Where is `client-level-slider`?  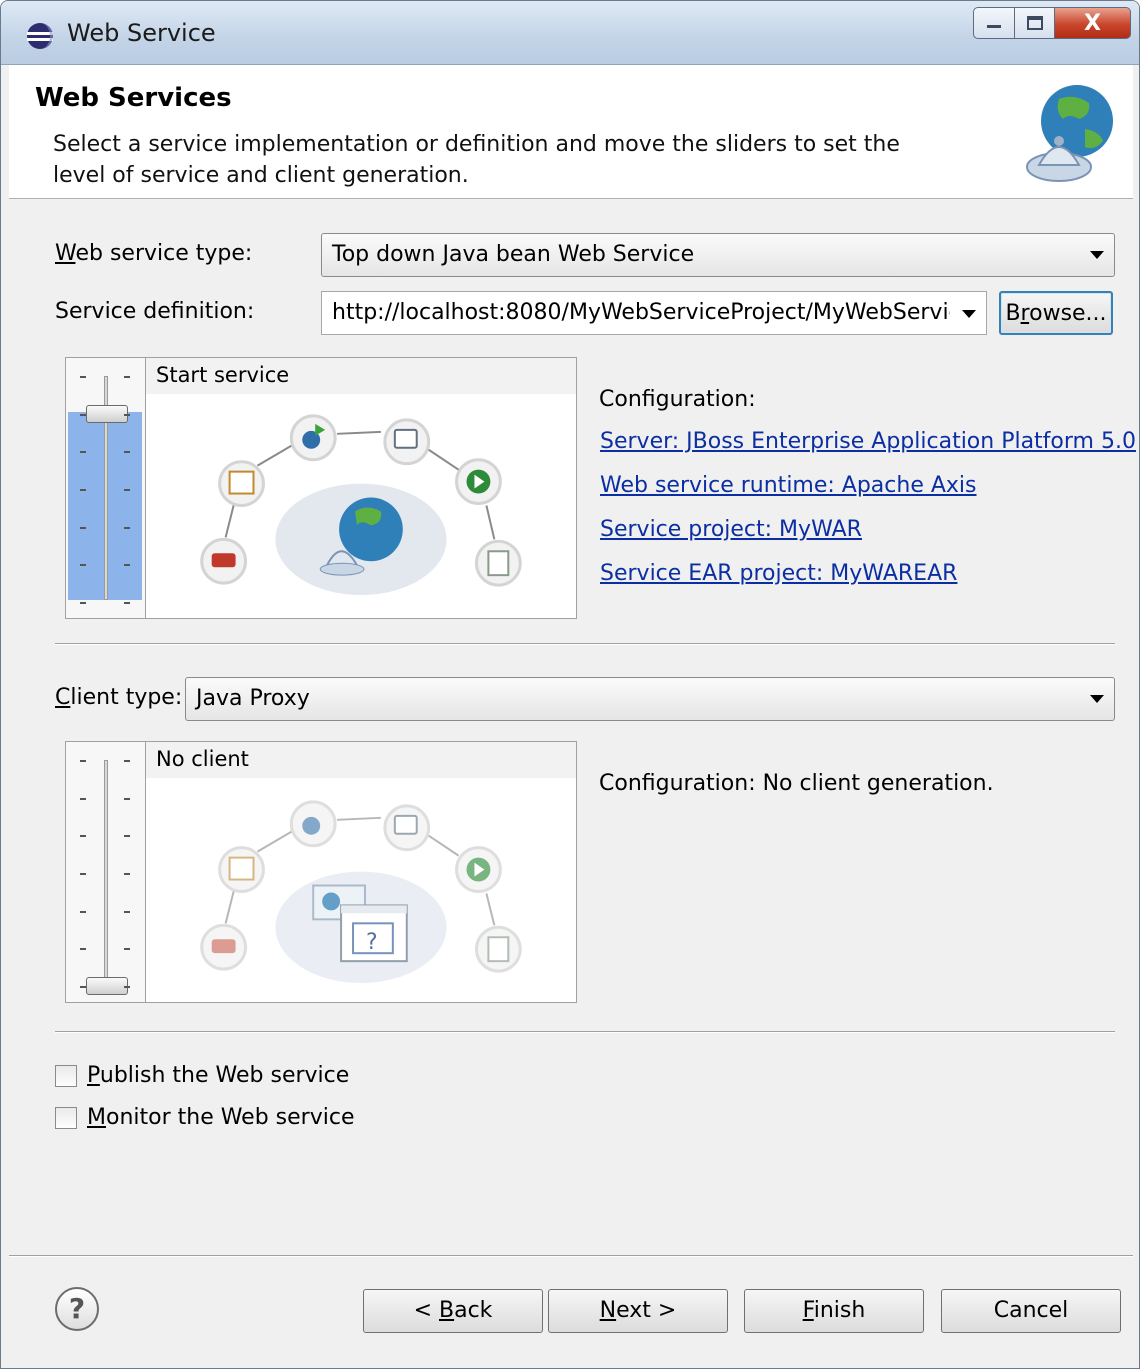
client-level-slider is located at coordinates (106, 872).